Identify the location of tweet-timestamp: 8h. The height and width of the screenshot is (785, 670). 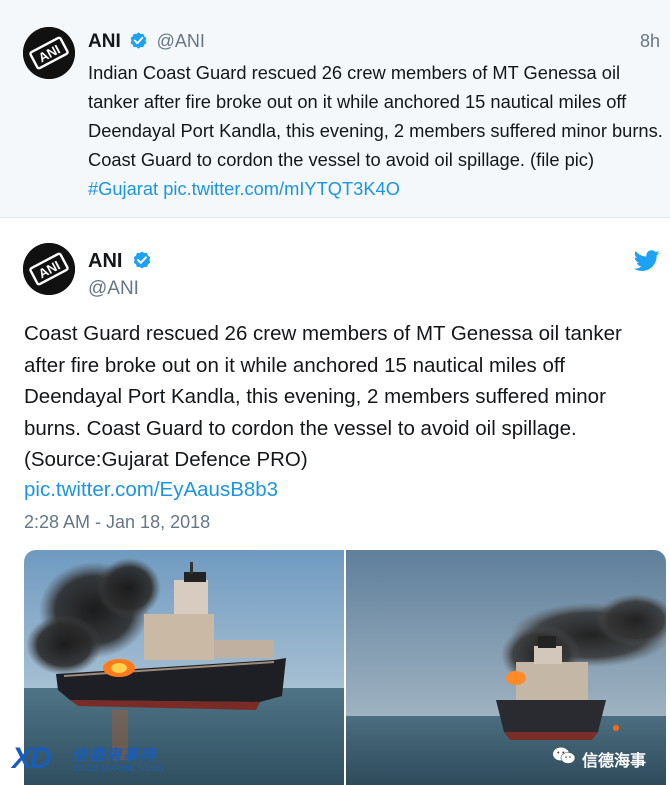
(650, 41).